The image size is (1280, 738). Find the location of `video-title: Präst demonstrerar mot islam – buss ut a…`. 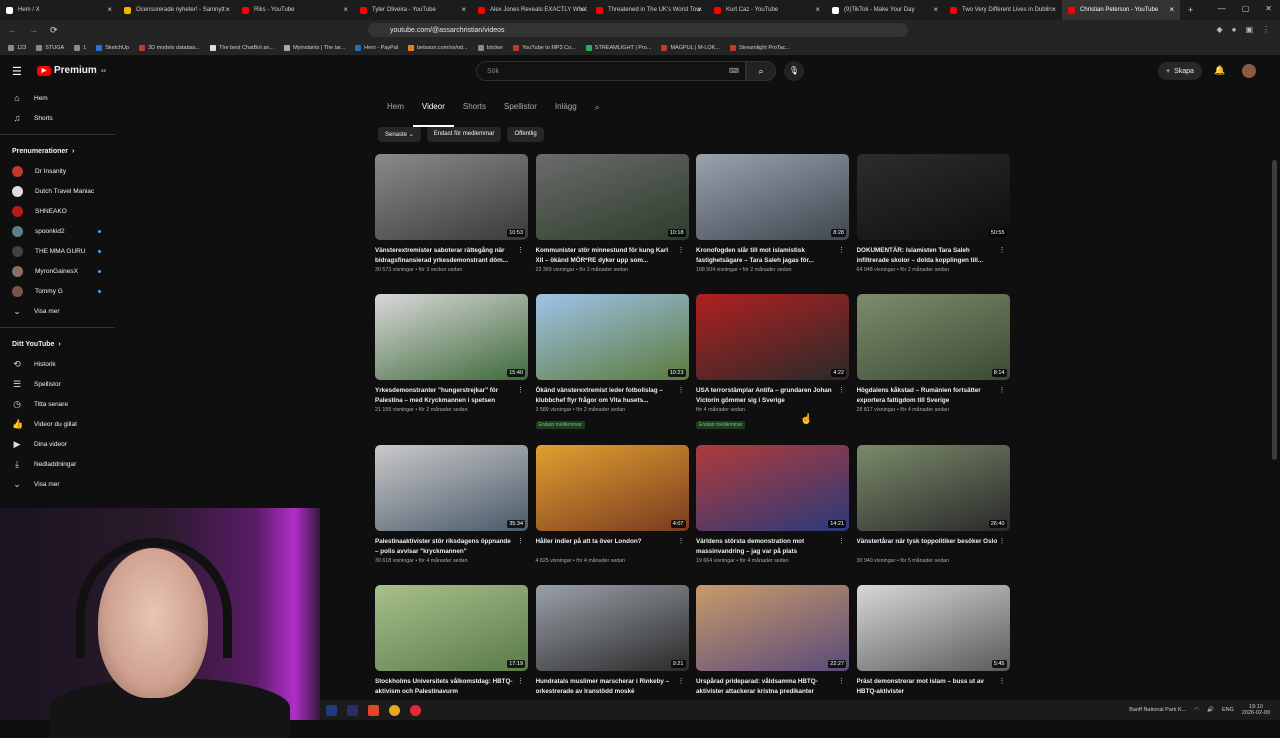

video-title: Präst demonstrerar mot islam – buss ut a… is located at coordinates (933, 686).